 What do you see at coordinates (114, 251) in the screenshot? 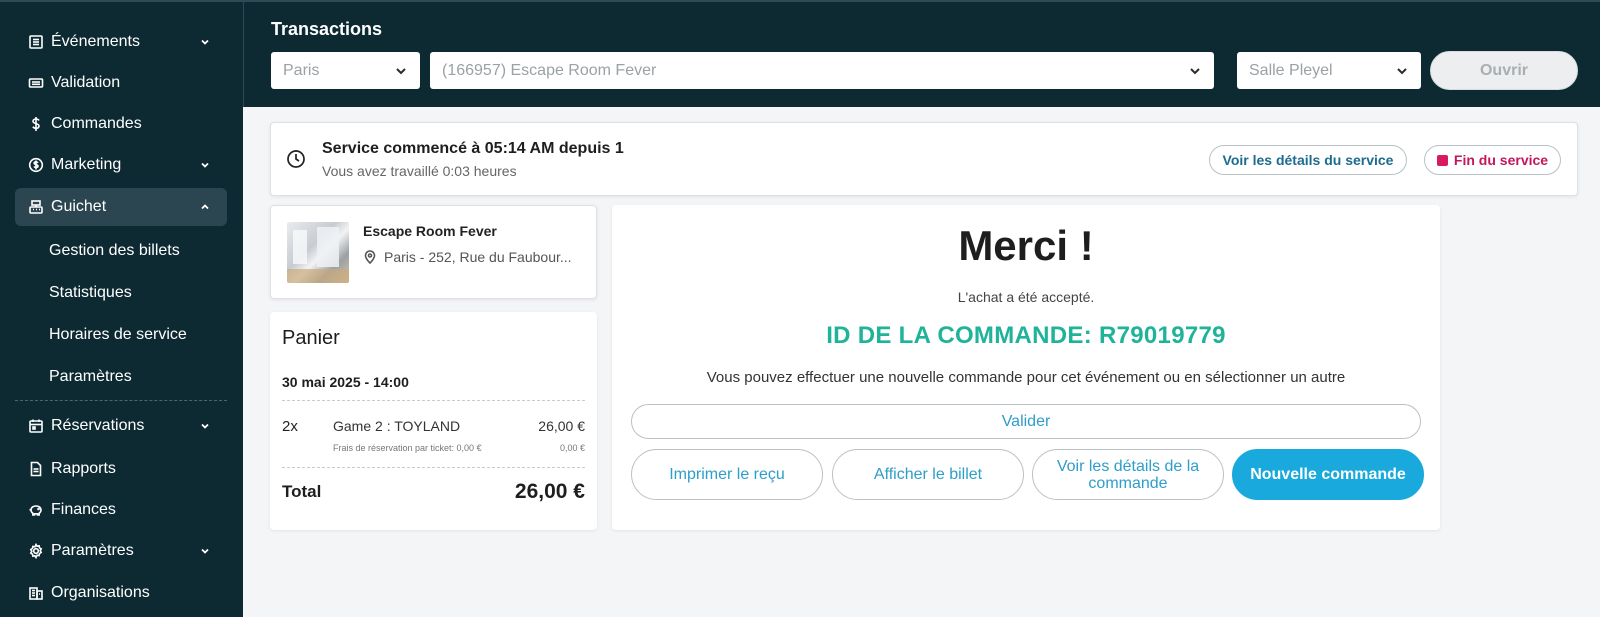
I see `sidebar-subitem-gestion-billets: Gestion des billets` at bounding box center [114, 251].